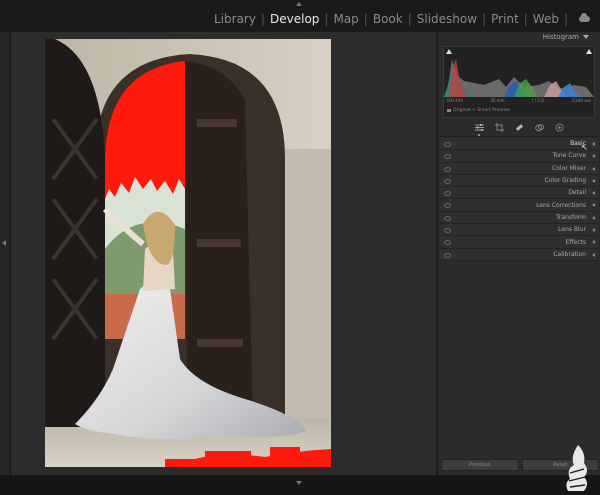  I want to click on panel-basic: Basic ↖, so click(519, 145).